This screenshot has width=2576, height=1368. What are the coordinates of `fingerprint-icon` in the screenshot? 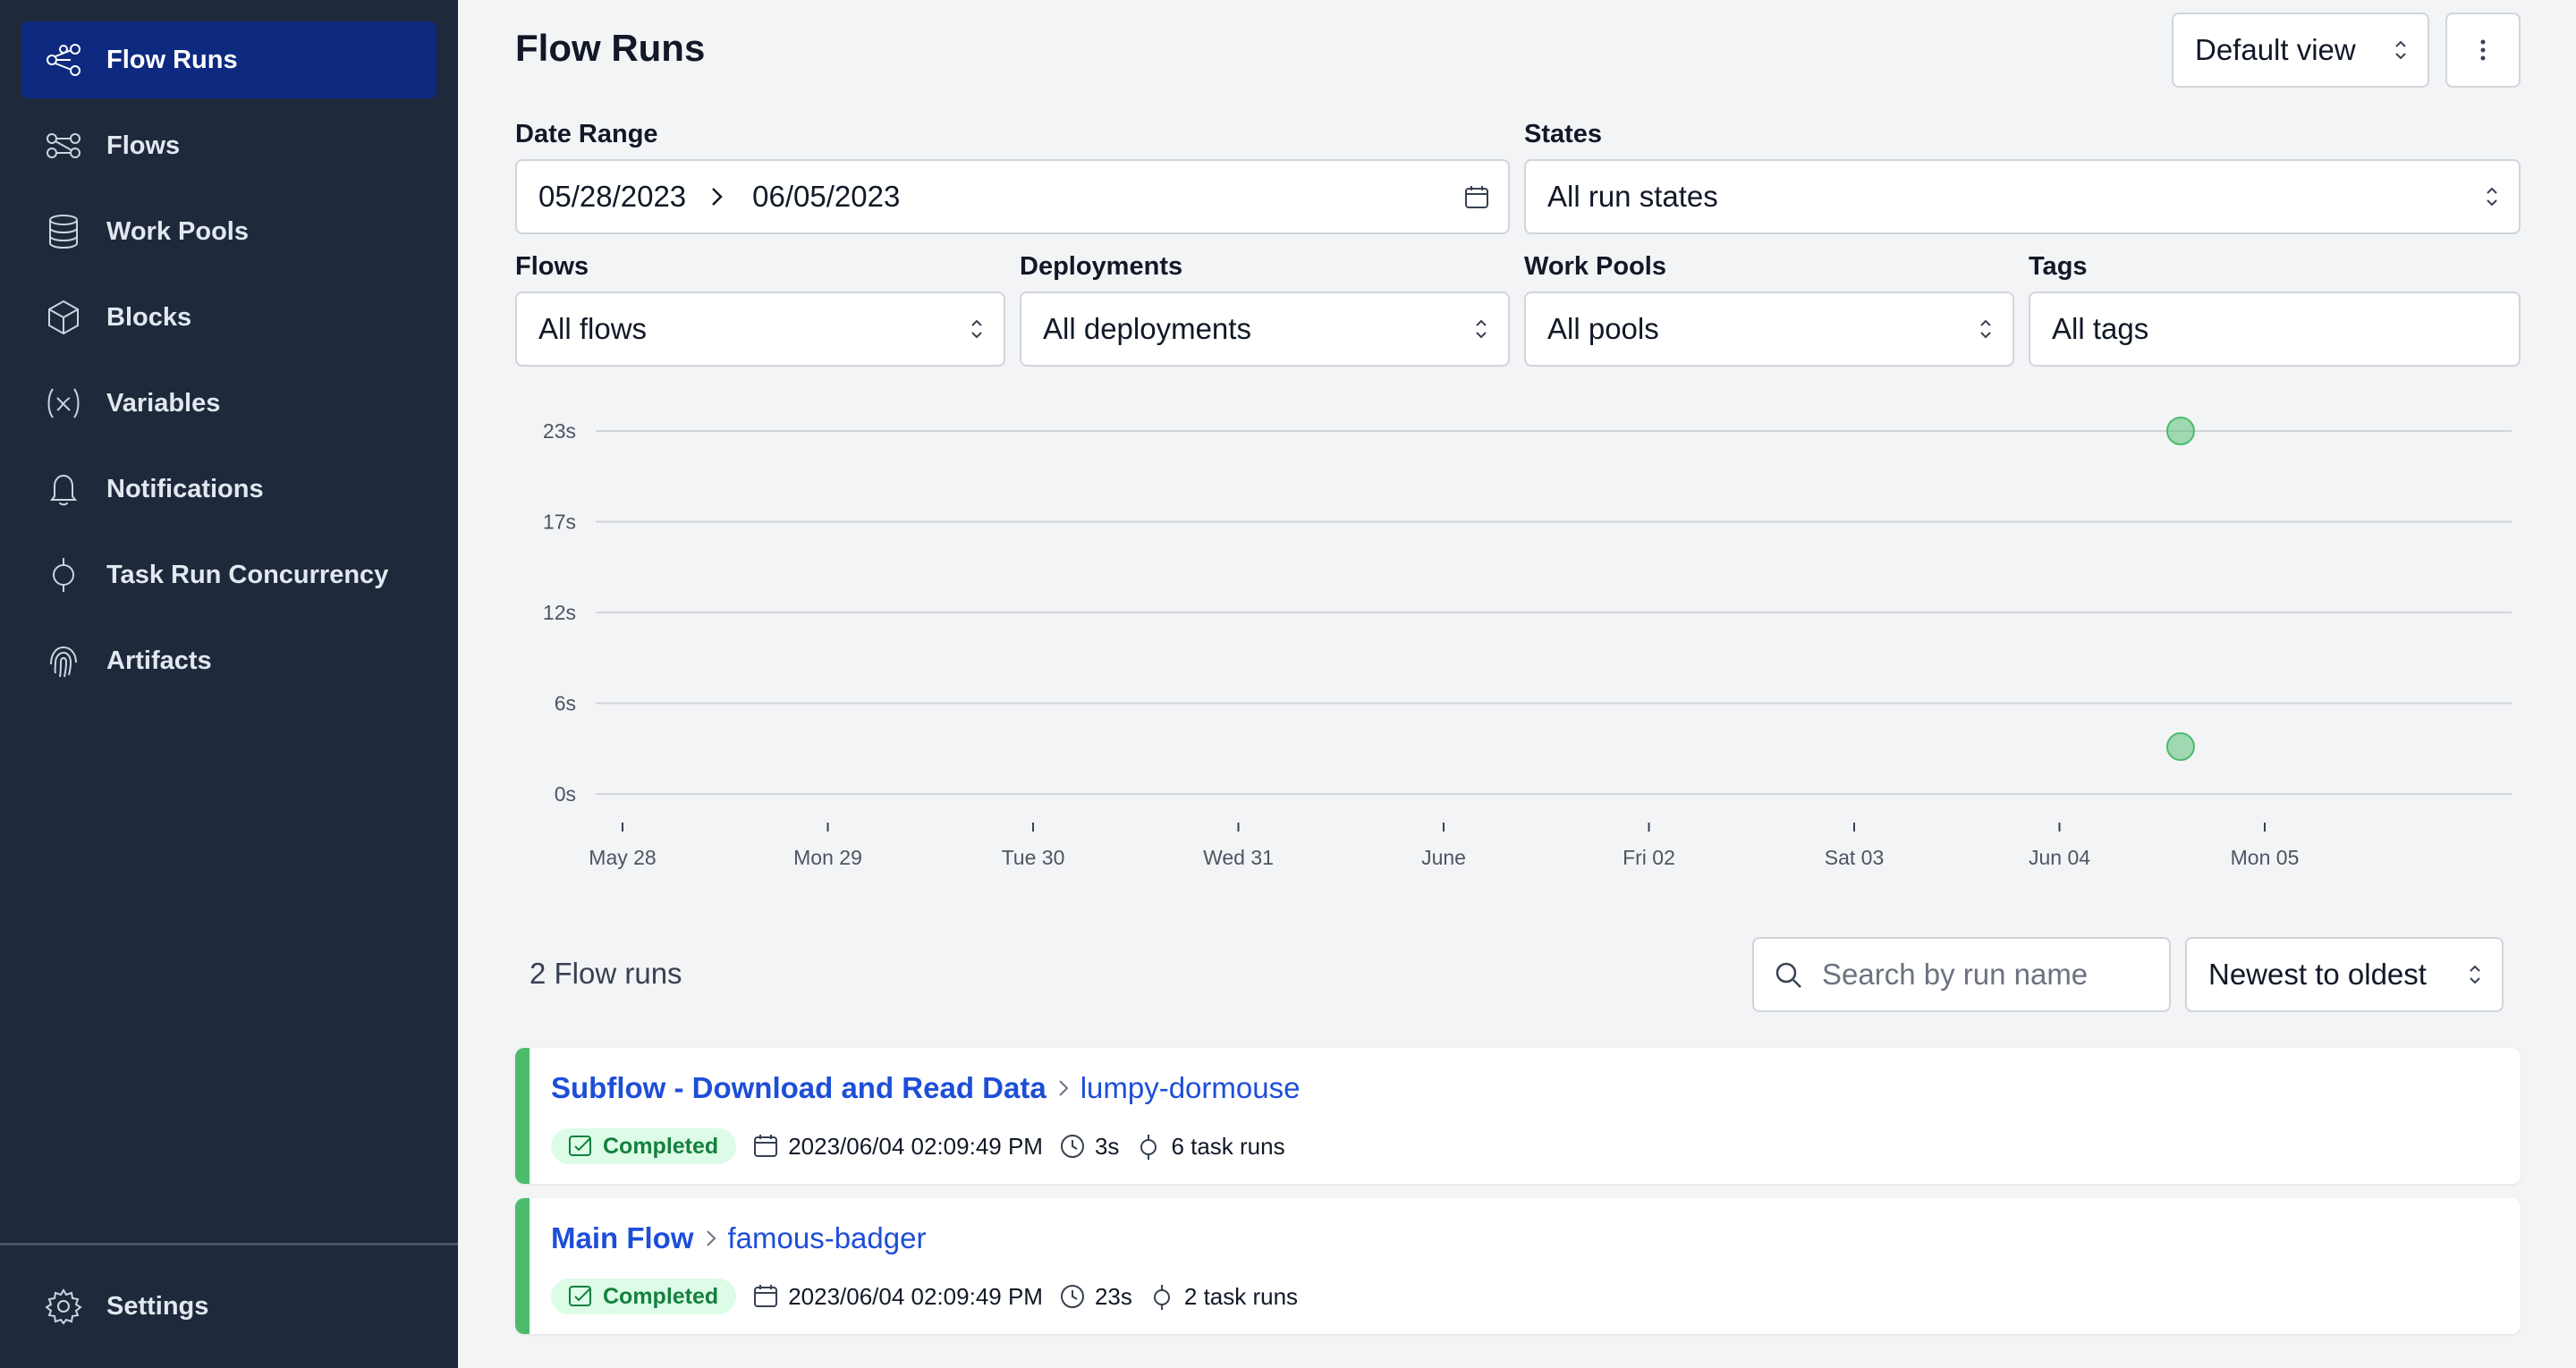 It's located at (63, 660).